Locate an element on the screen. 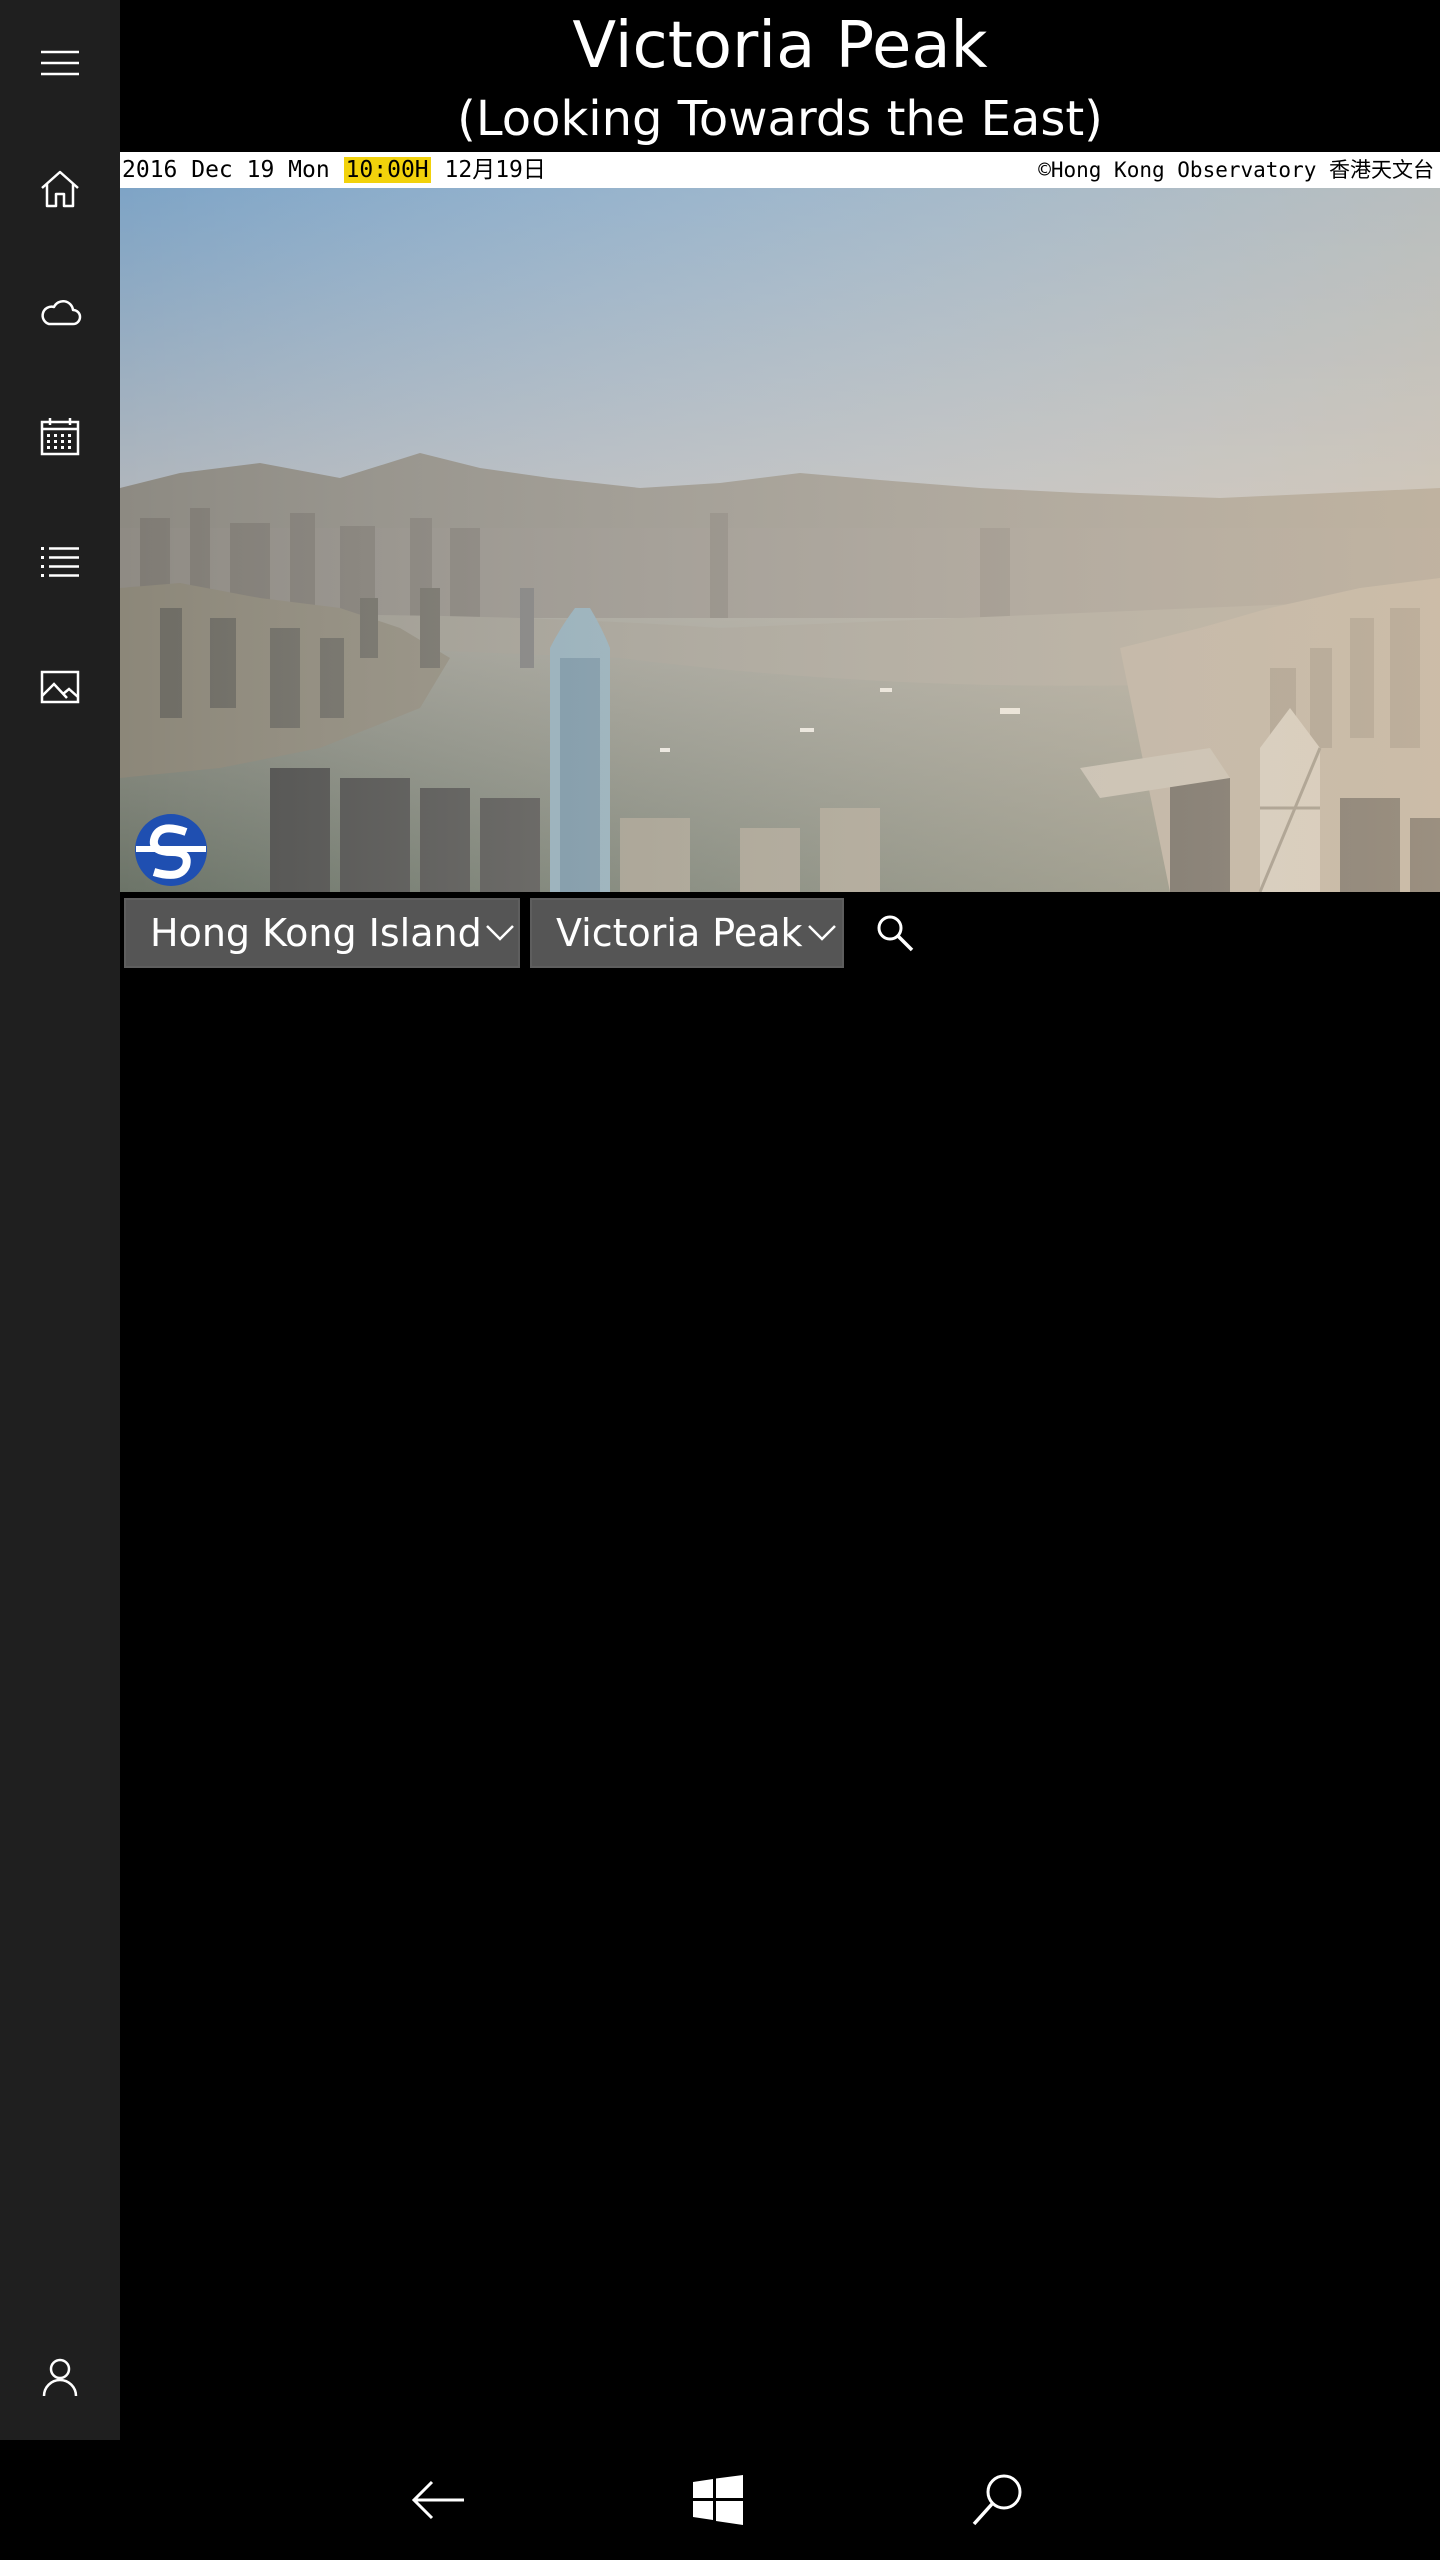  image-icon is located at coordinates (60, 687).